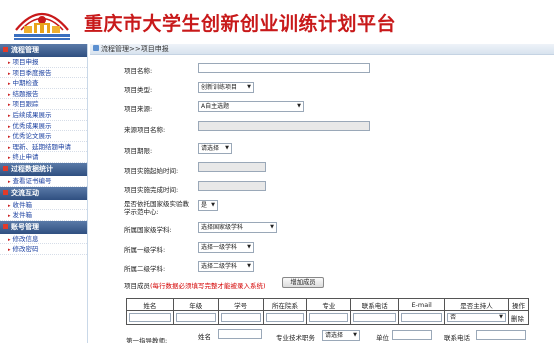 This screenshot has height=343, width=554. What do you see at coordinates (150, 317) in the screenshot?
I see `member-name-input` at bounding box center [150, 317].